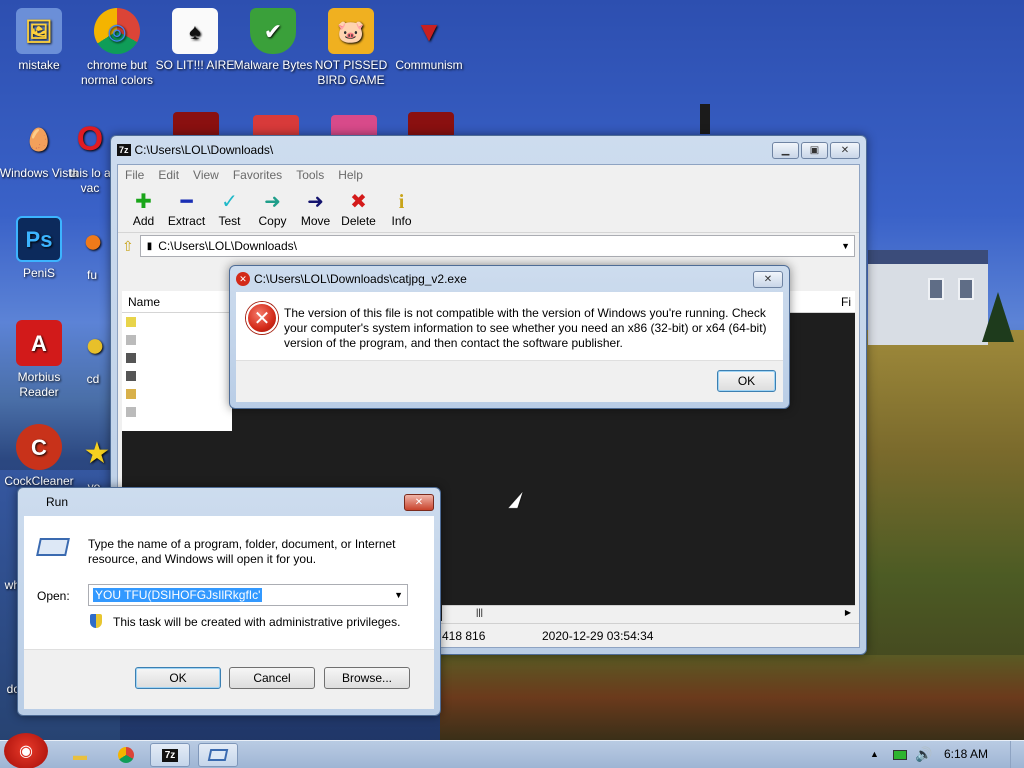  I want to click on error-title: C:\Users\LOL\Downloads\catjpg_v2.exe, so click(360, 279).